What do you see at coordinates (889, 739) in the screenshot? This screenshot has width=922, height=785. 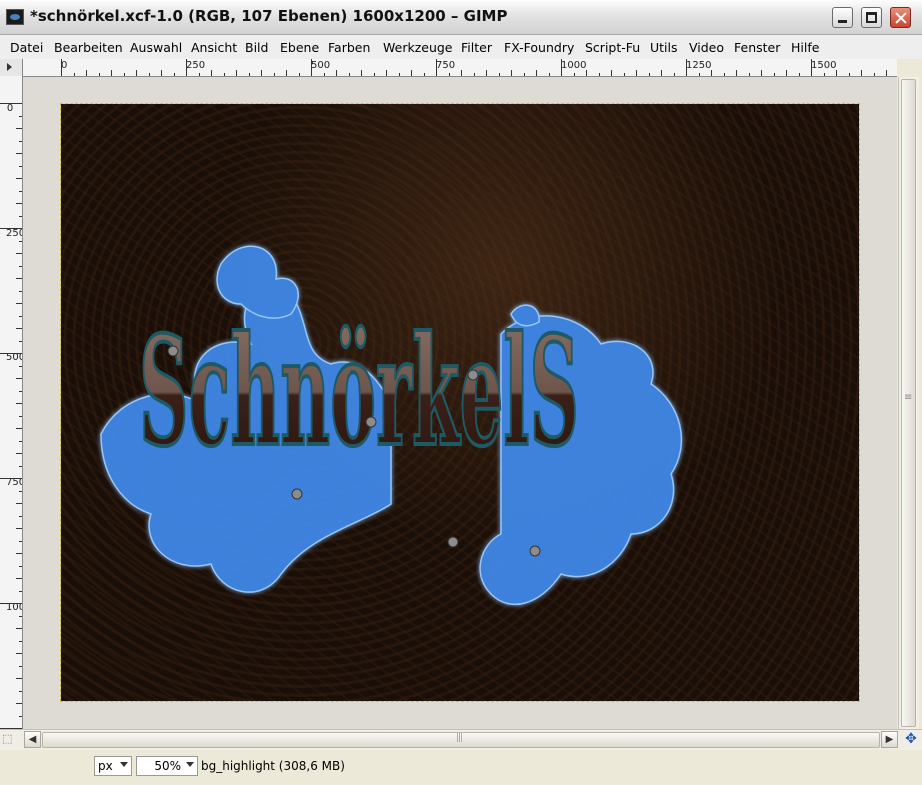 I see `scroll-right-button: ▶` at bounding box center [889, 739].